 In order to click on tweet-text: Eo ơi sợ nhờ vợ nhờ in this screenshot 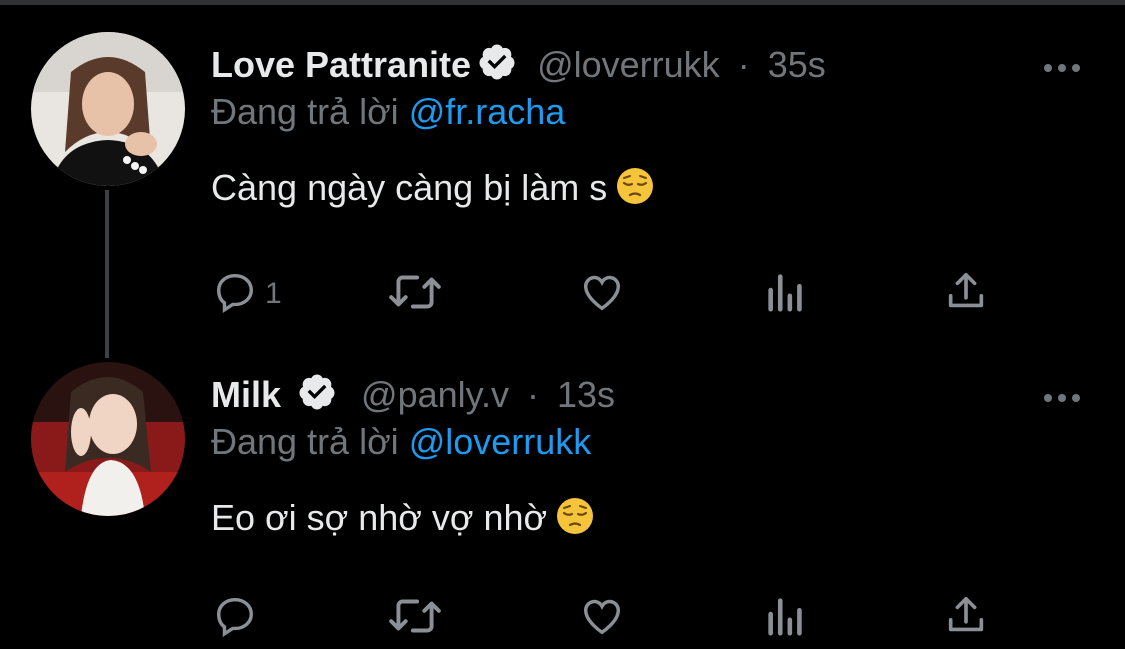, I will do `click(403, 521)`.